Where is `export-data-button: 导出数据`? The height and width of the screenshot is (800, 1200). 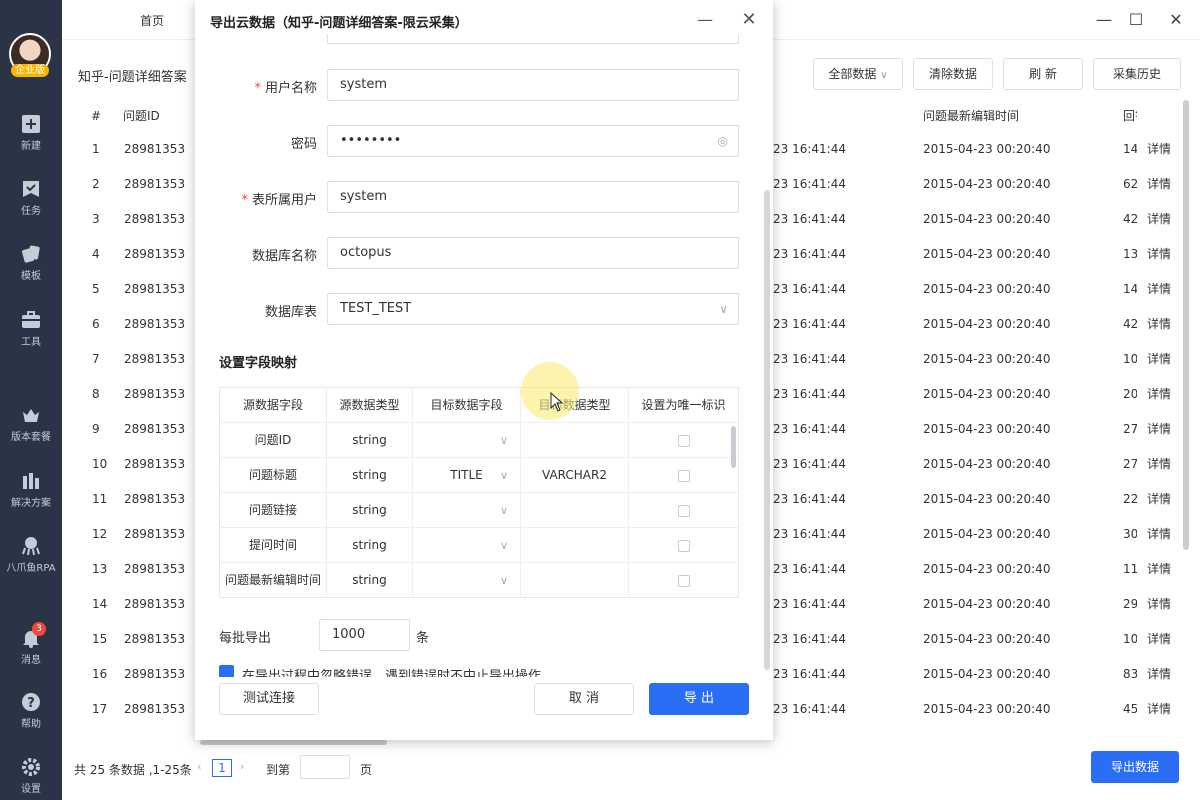 export-data-button: 导出数据 is located at coordinates (1135, 767).